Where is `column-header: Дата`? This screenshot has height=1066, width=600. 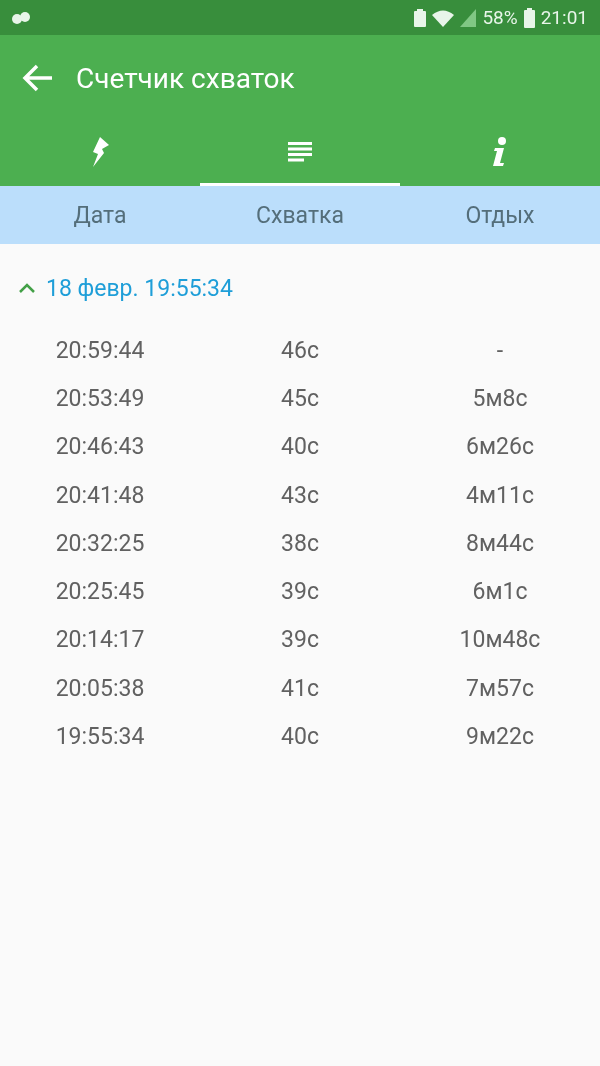
column-header: Дата is located at coordinates (100, 215).